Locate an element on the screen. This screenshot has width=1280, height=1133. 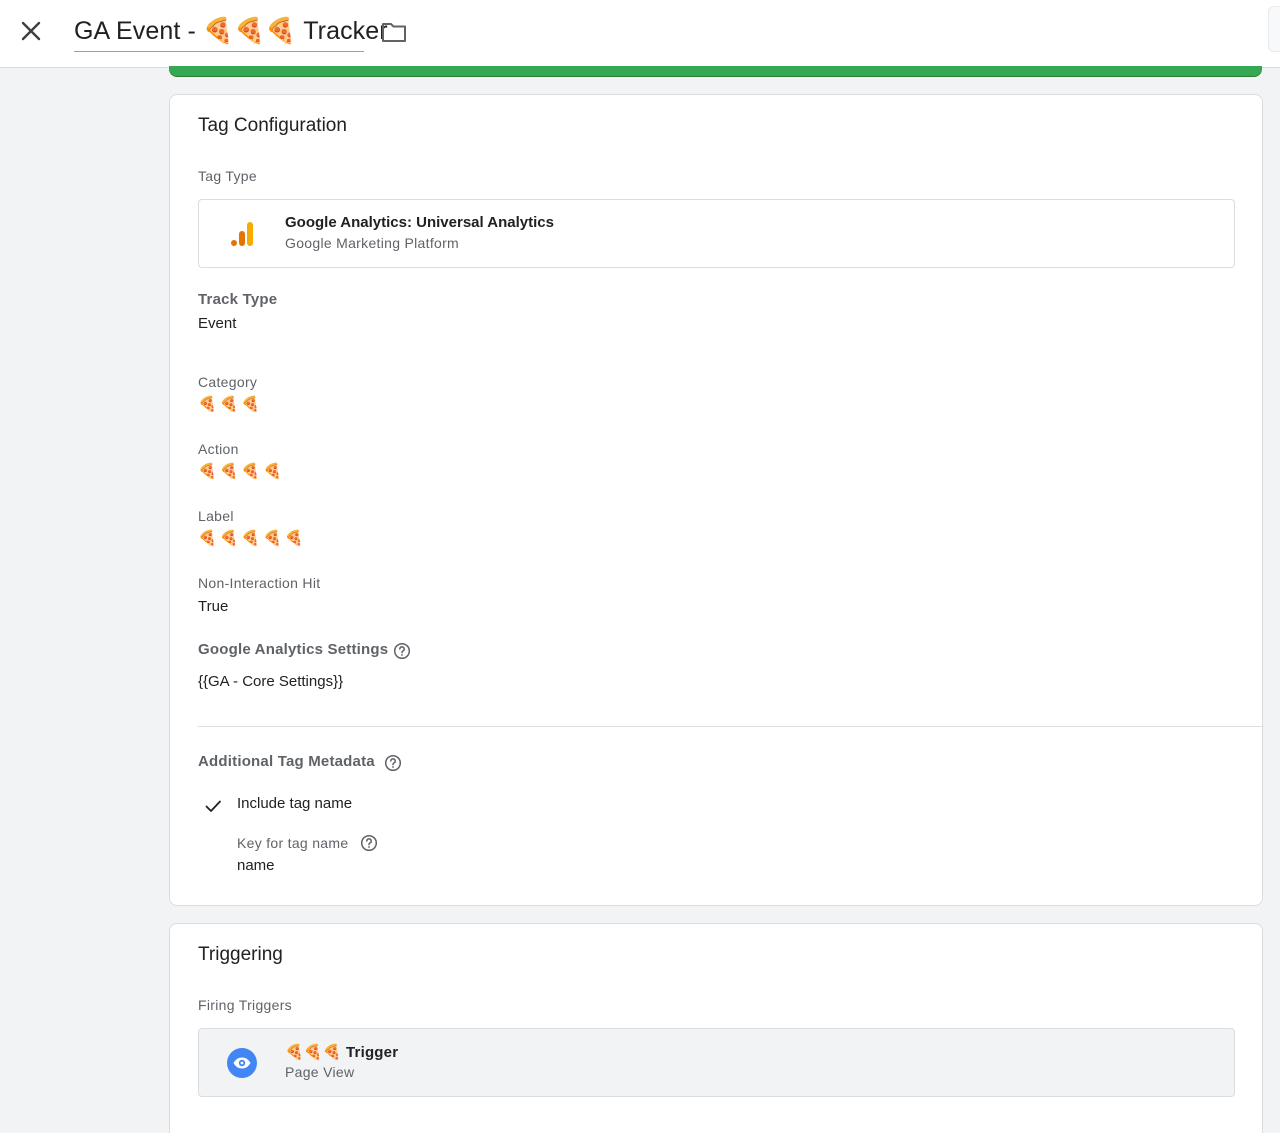
metadata-label: Additional Tag Metadata is located at coordinates (286, 761).